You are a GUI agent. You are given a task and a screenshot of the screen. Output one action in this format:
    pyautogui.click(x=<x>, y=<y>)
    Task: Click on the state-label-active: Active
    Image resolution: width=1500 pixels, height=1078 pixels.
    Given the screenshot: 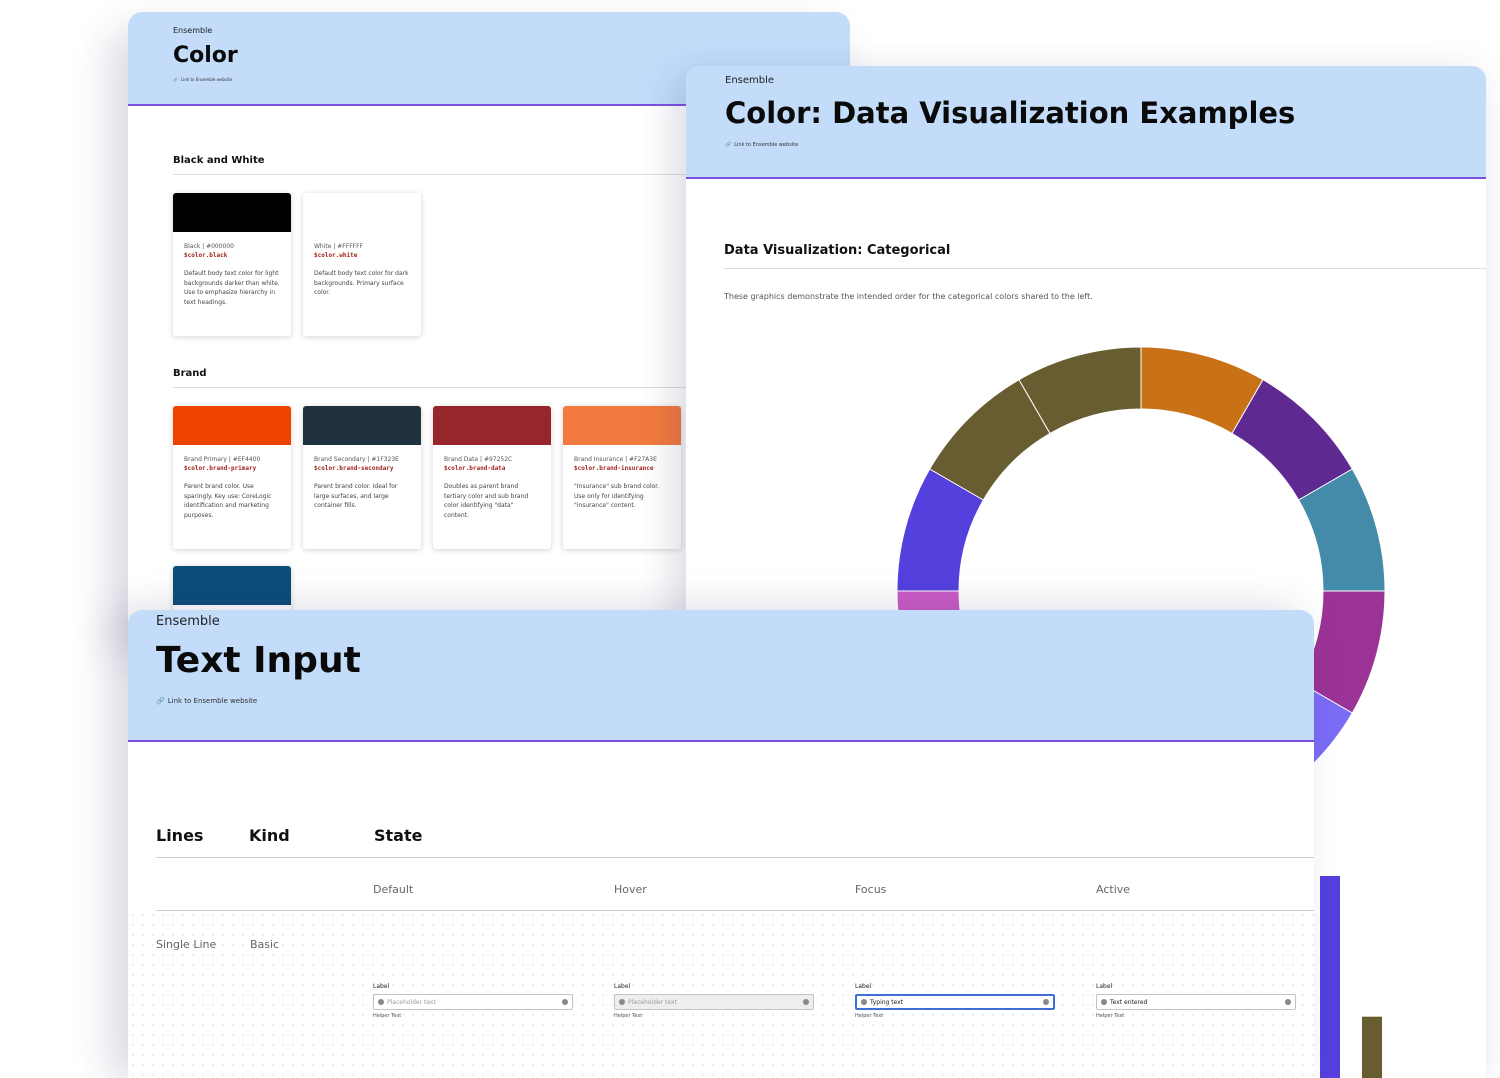 What is the action you would take?
    pyautogui.click(x=1113, y=889)
    